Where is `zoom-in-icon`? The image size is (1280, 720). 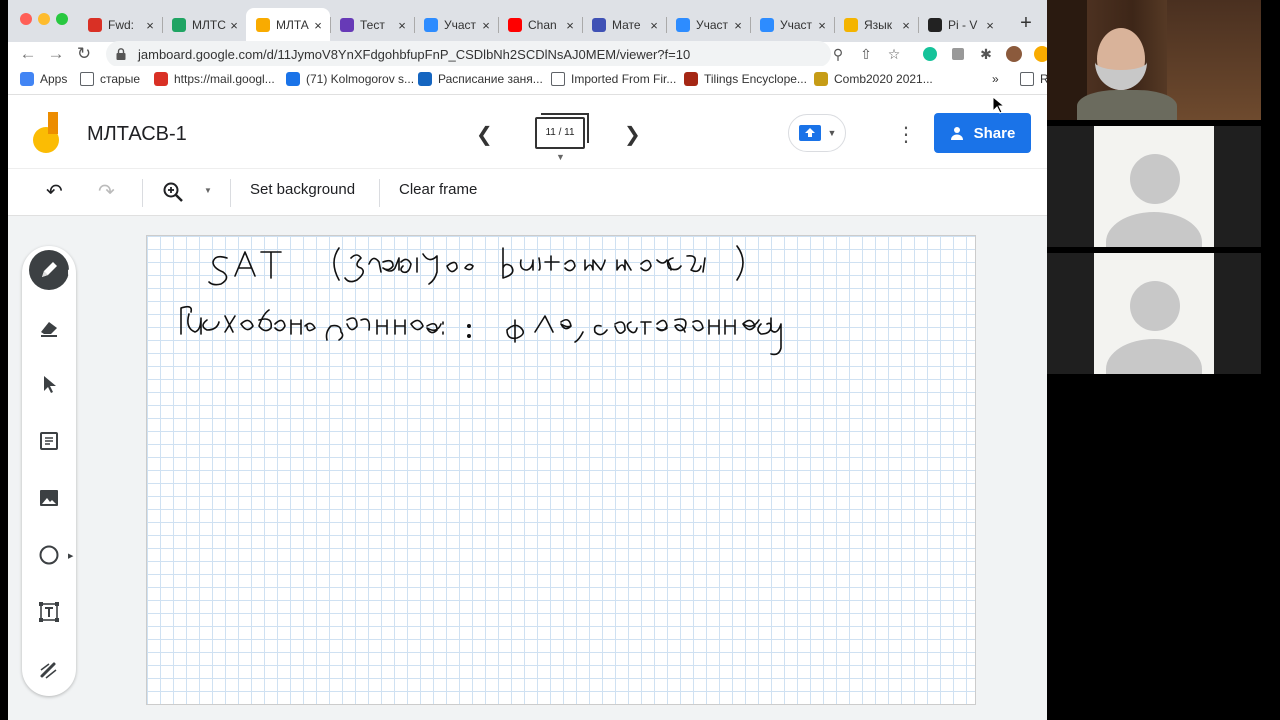 zoom-in-icon is located at coordinates (173, 192).